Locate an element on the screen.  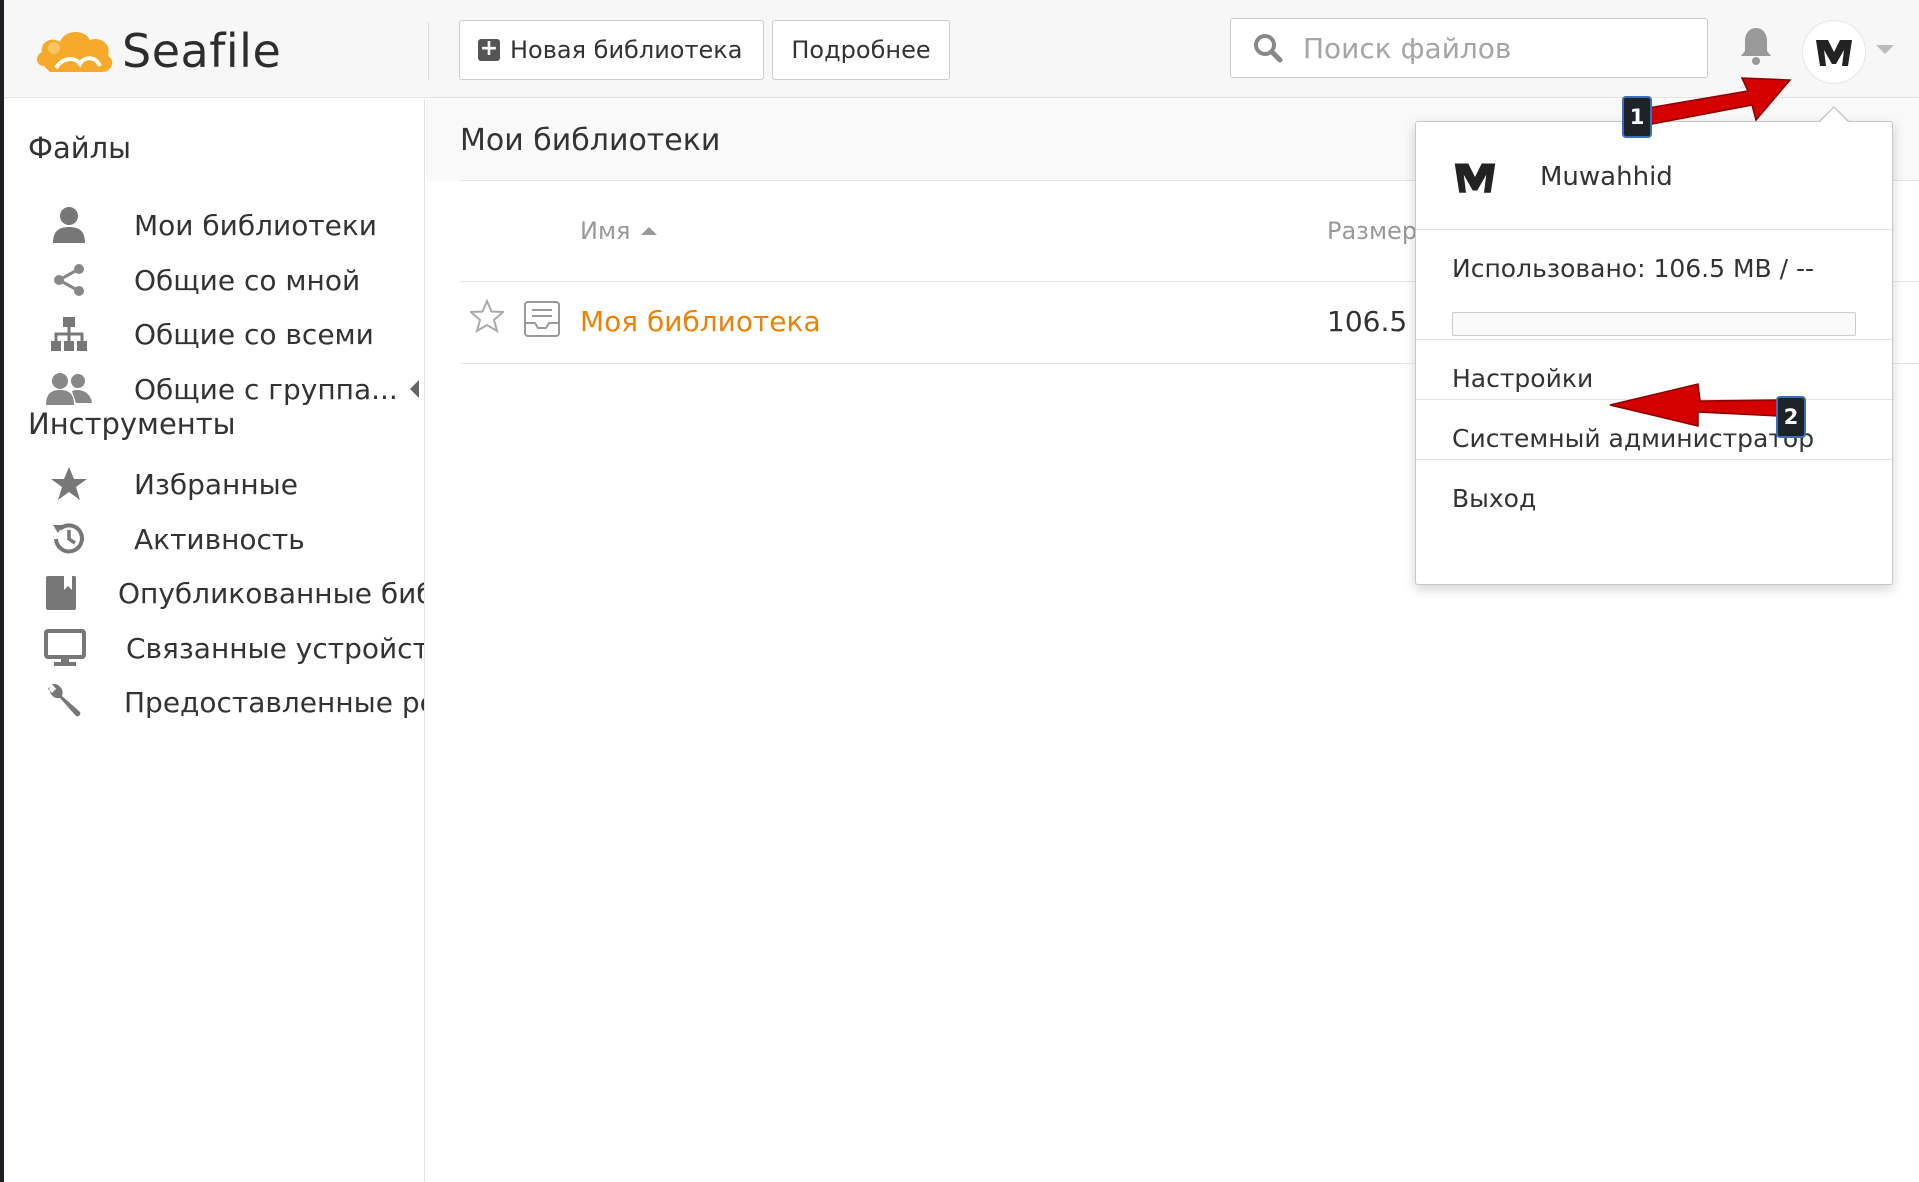
page-title: Мои библиотеки is located at coordinates (590, 140).